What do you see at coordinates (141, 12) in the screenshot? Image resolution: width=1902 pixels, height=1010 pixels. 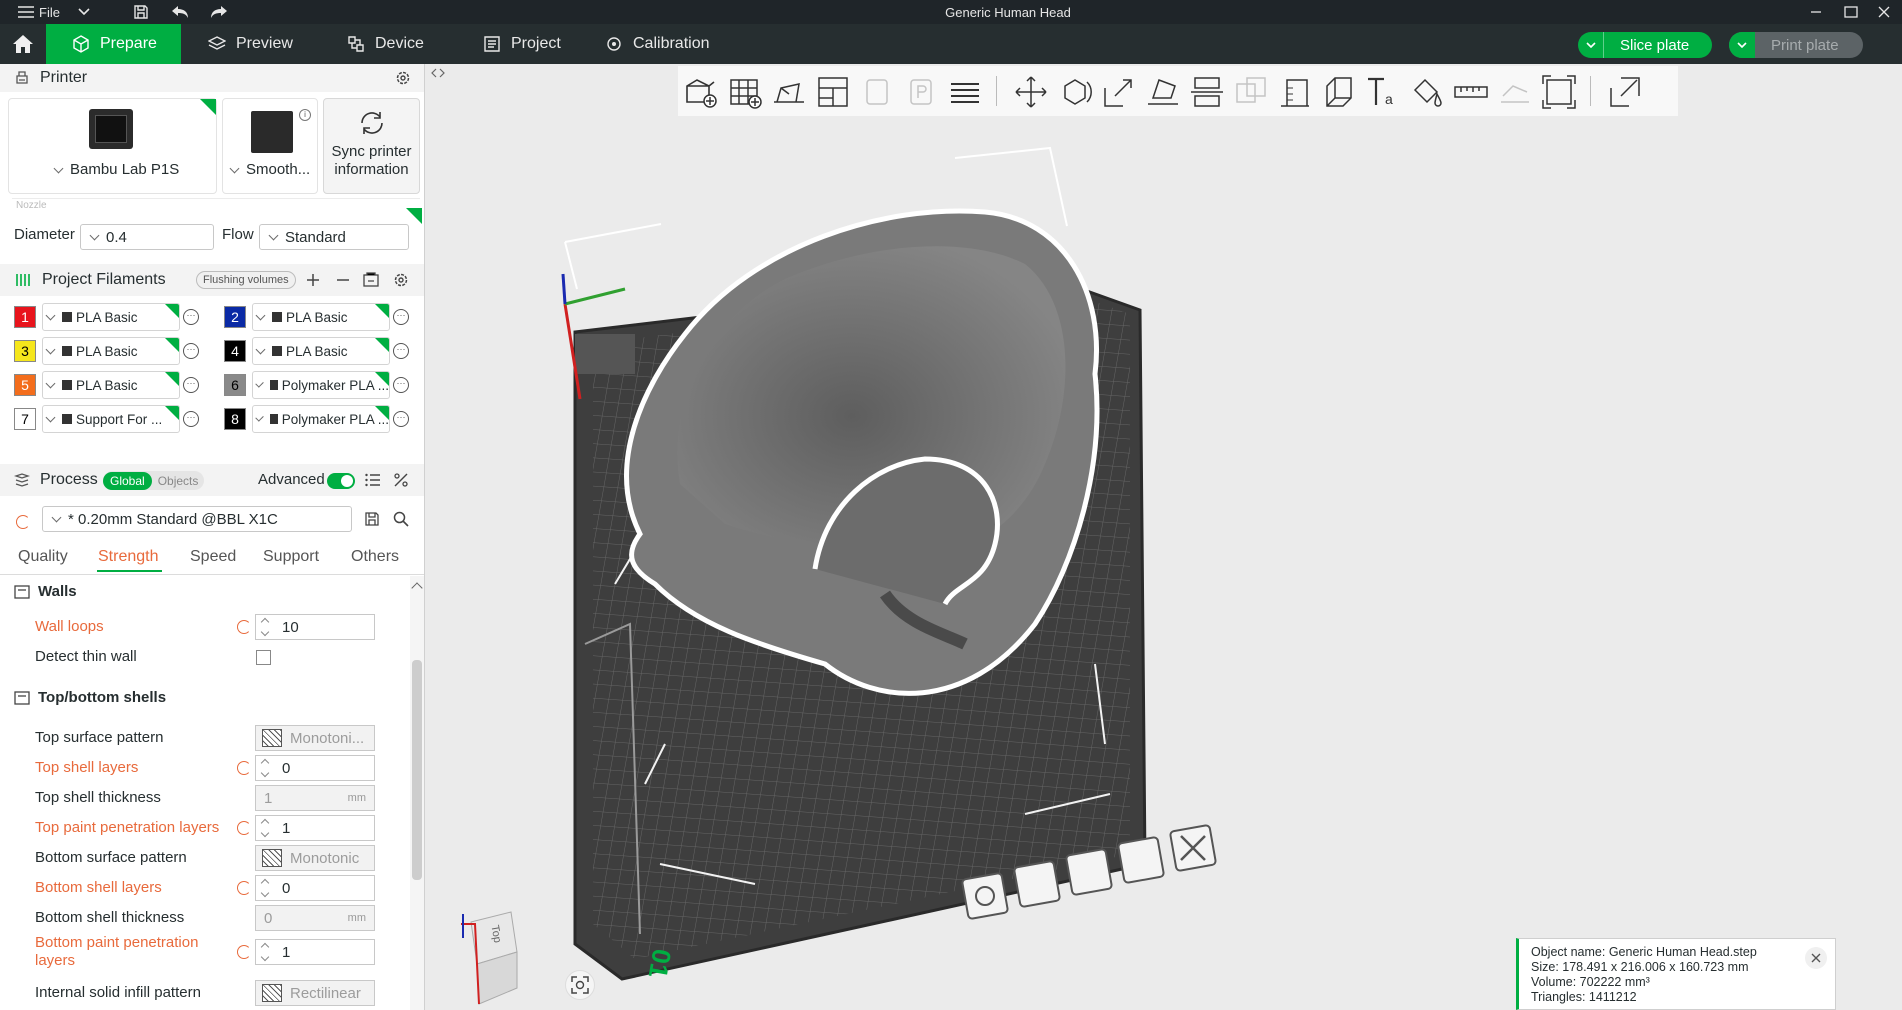 I see `save-button` at bounding box center [141, 12].